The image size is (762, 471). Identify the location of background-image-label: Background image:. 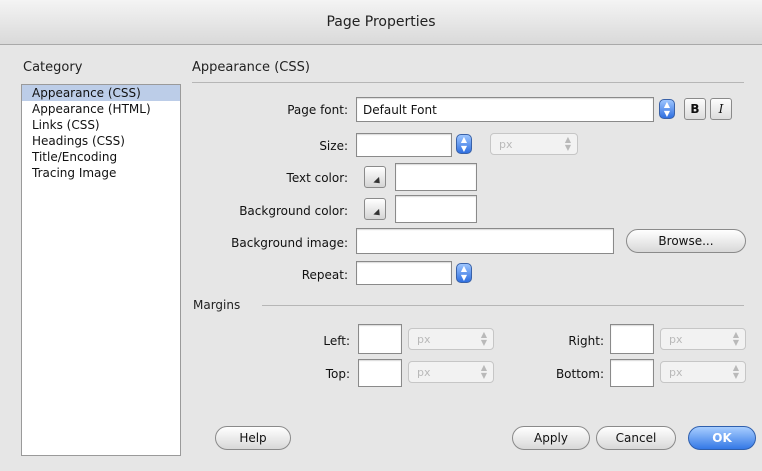
(289, 243).